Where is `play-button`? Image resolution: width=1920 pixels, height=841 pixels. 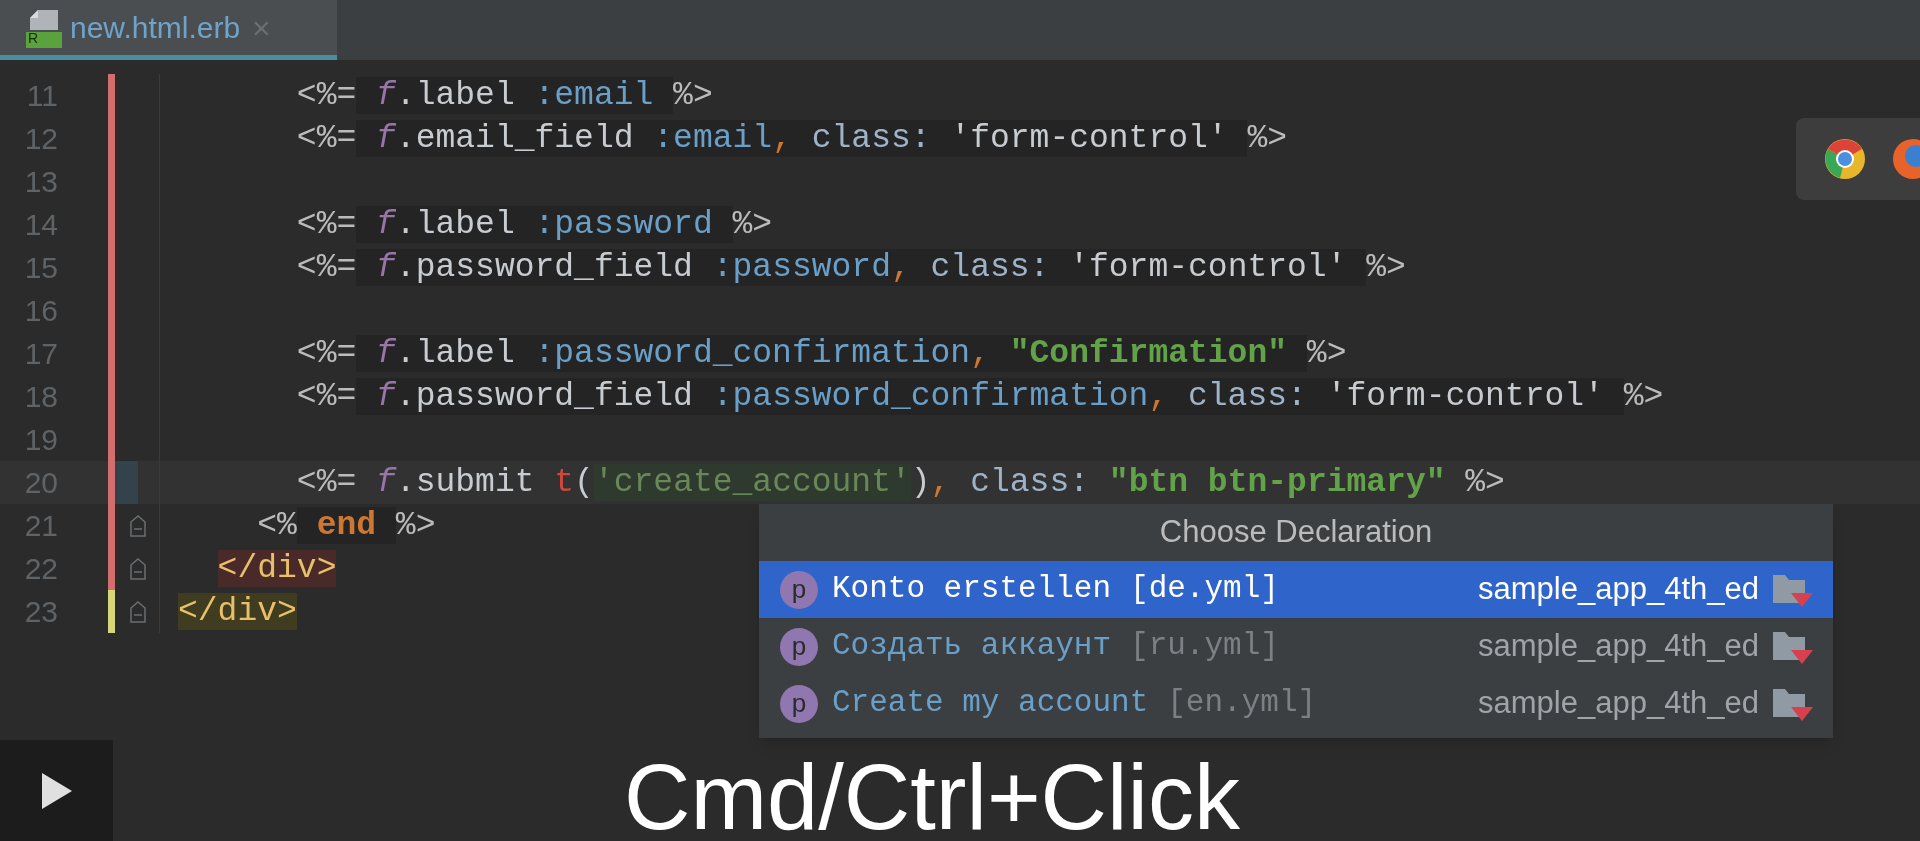 play-button is located at coordinates (56, 790).